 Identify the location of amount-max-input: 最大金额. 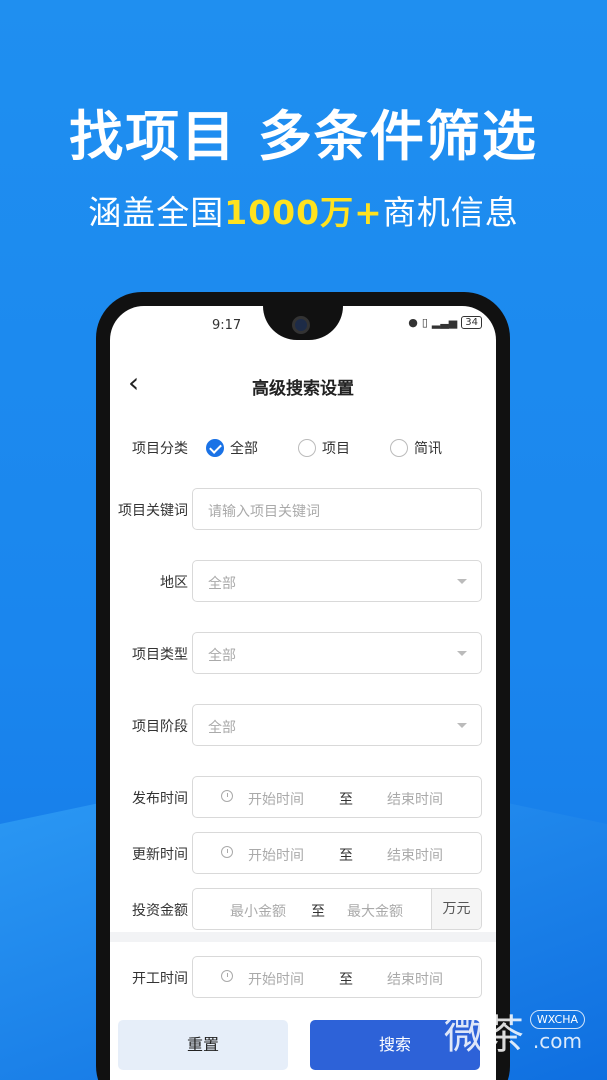
(375, 911).